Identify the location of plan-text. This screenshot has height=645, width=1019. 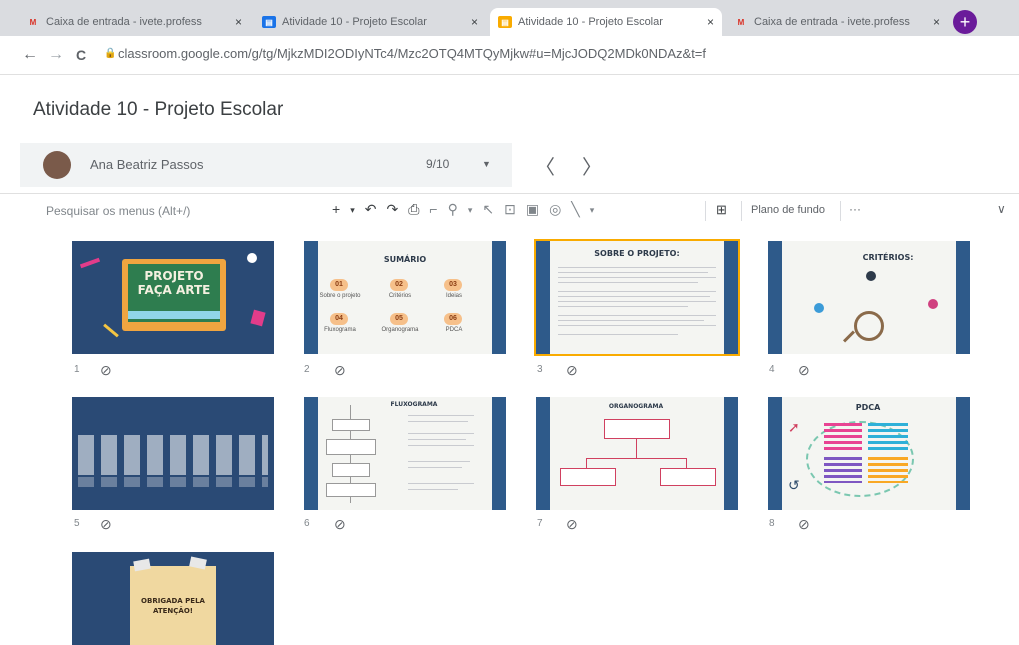
(843, 437).